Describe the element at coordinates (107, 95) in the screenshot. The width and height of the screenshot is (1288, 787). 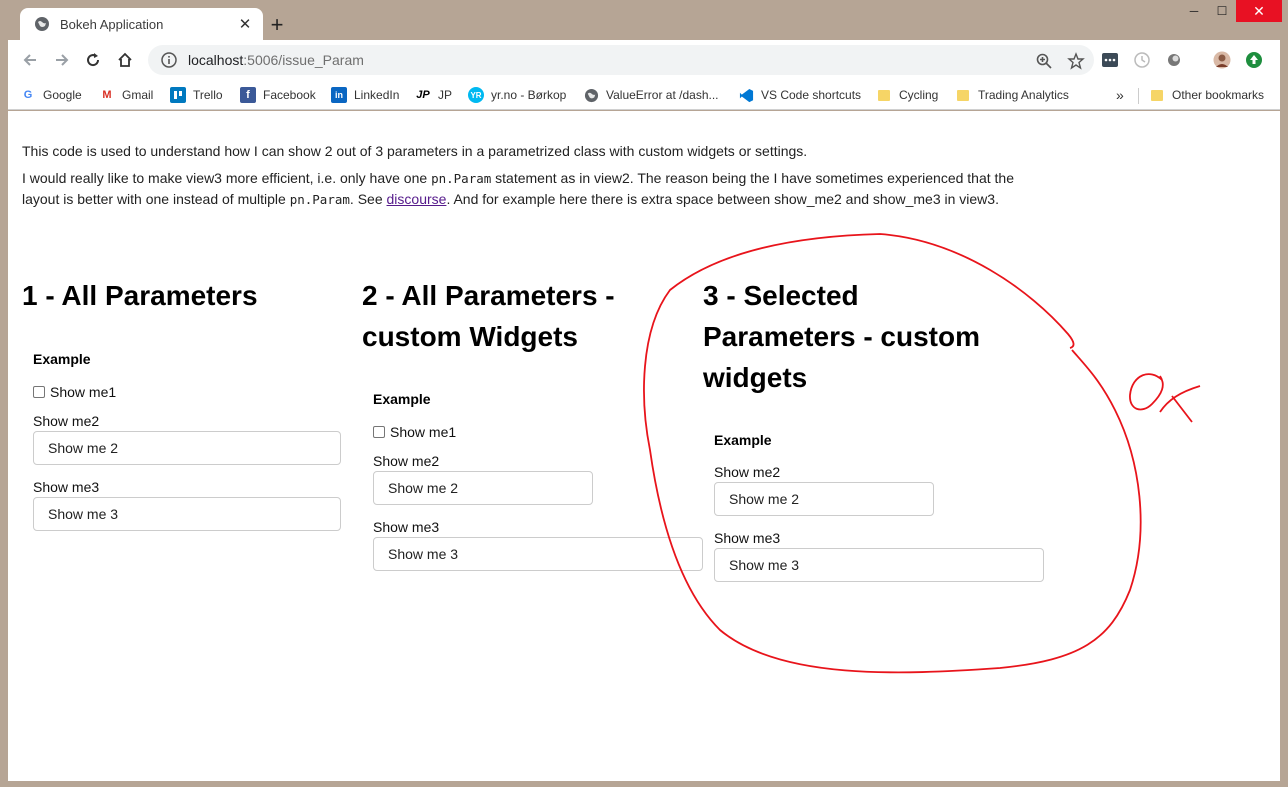
I see `gmail-icon: M` at that location.